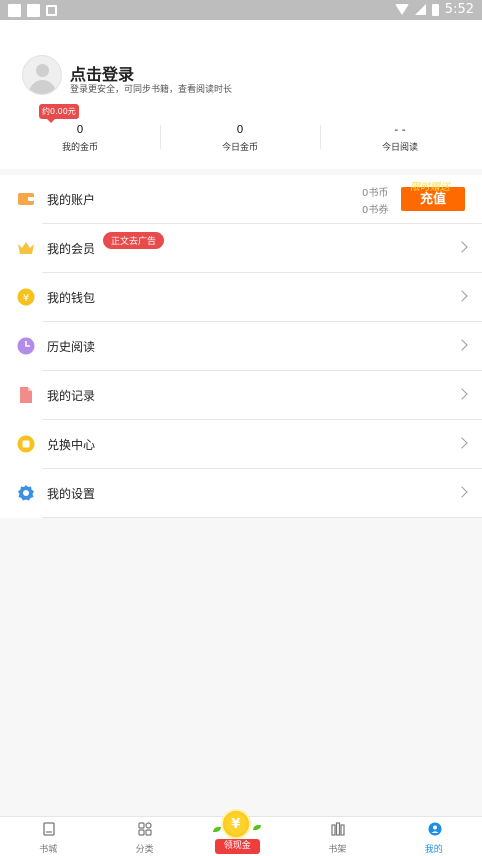 The width and height of the screenshot is (482, 856). I want to click on profile-icon, so click(435, 829).